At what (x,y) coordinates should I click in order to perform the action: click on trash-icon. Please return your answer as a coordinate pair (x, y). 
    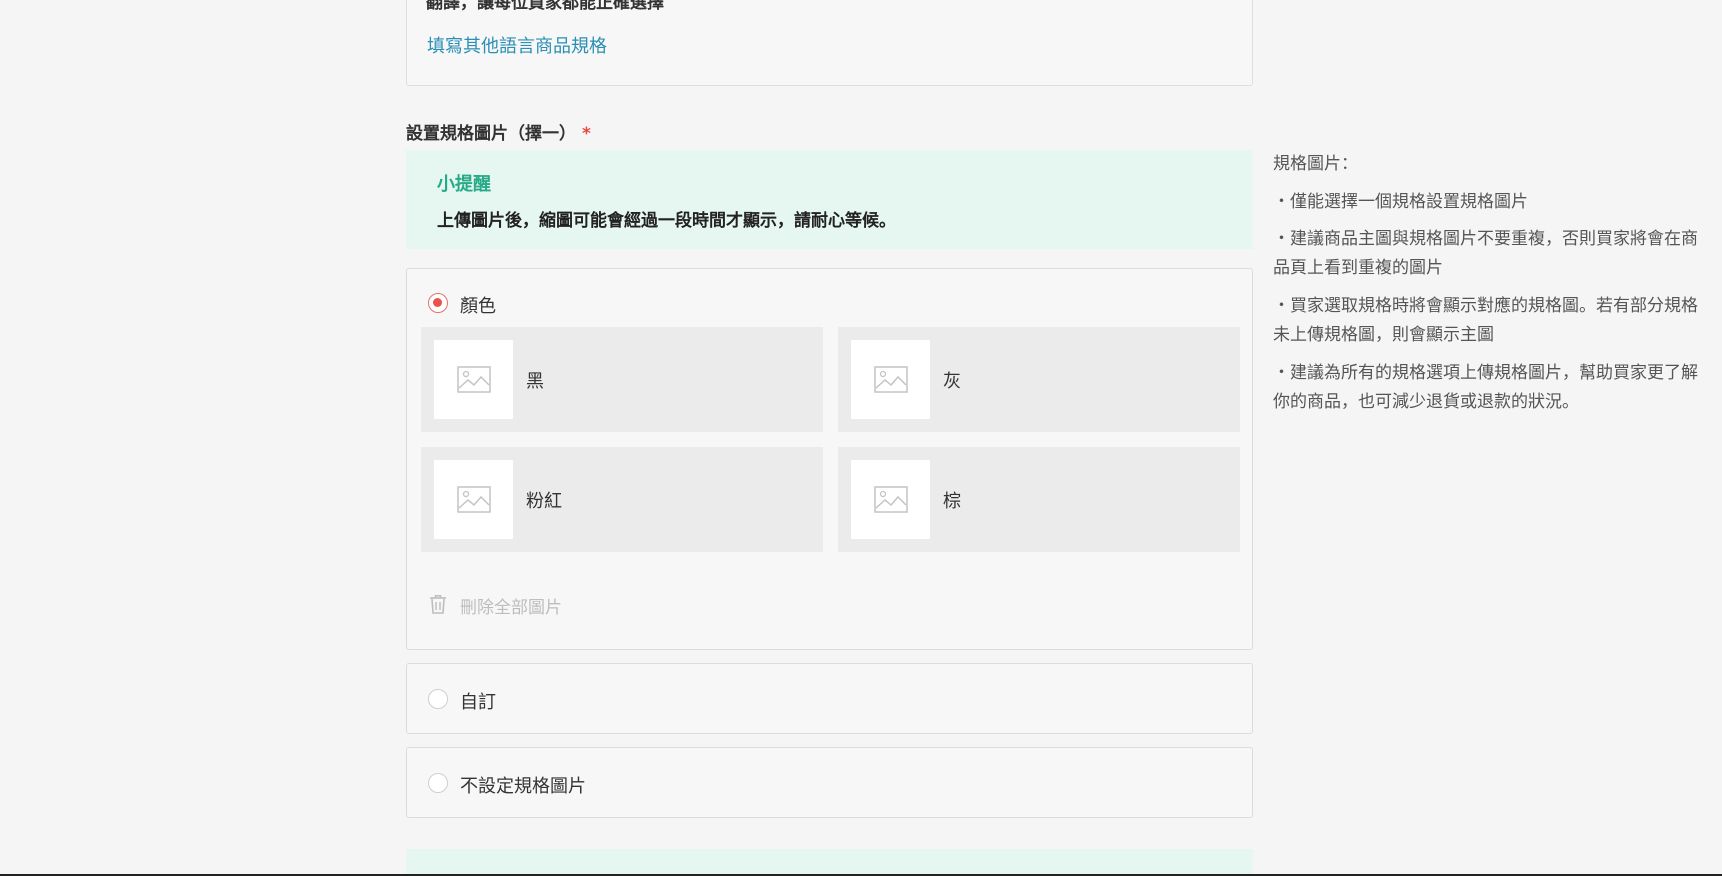
    Looking at the image, I should click on (438, 604).